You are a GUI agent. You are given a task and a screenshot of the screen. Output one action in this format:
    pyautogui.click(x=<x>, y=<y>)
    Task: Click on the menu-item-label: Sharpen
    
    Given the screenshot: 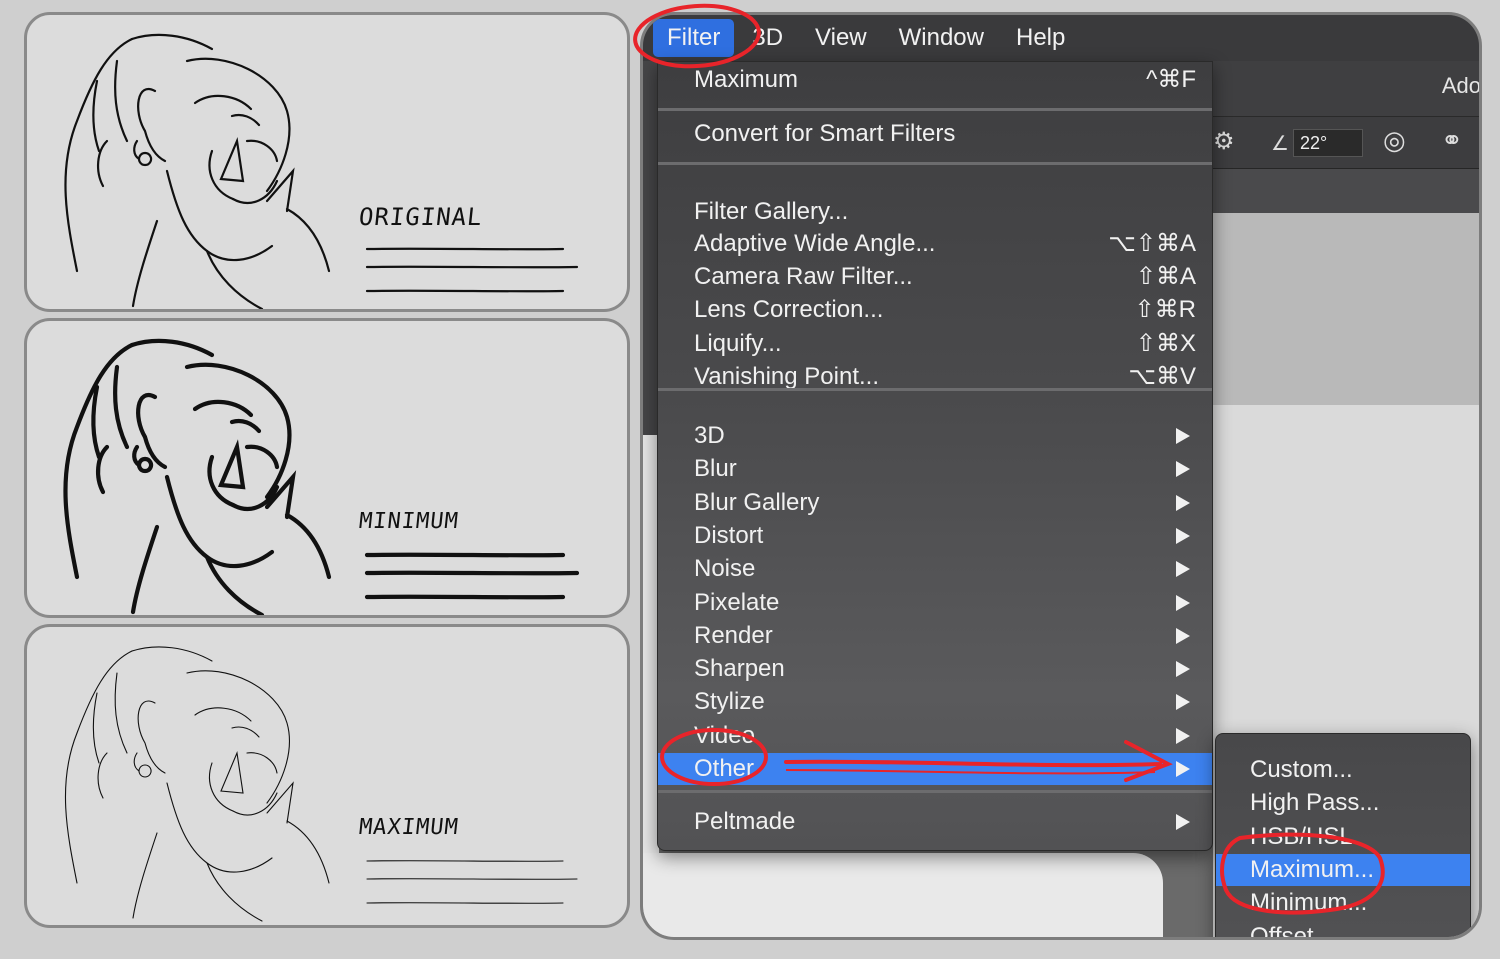 What is the action you would take?
    pyautogui.click(x=739, y=669)
    